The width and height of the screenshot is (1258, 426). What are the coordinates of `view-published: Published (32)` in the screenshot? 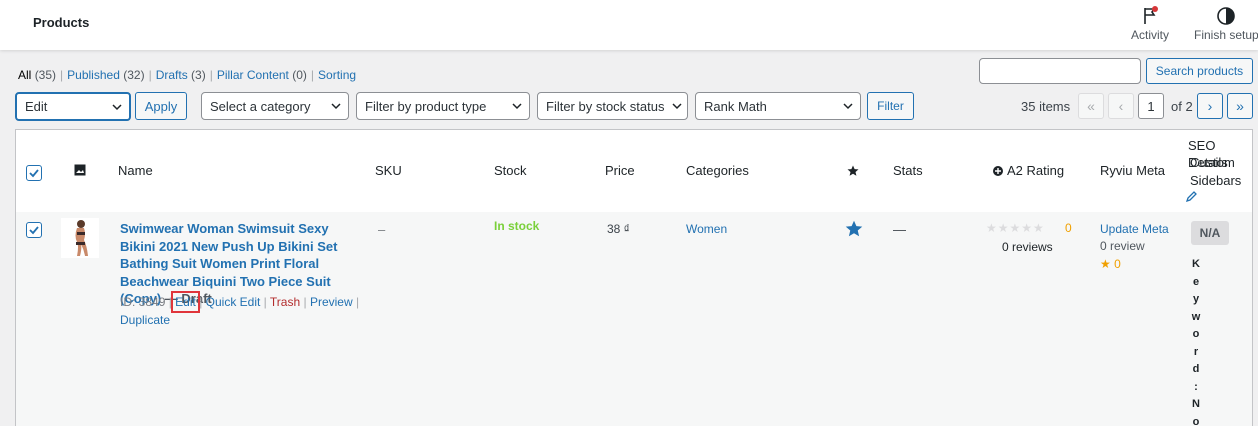 It's located at (105, 75).